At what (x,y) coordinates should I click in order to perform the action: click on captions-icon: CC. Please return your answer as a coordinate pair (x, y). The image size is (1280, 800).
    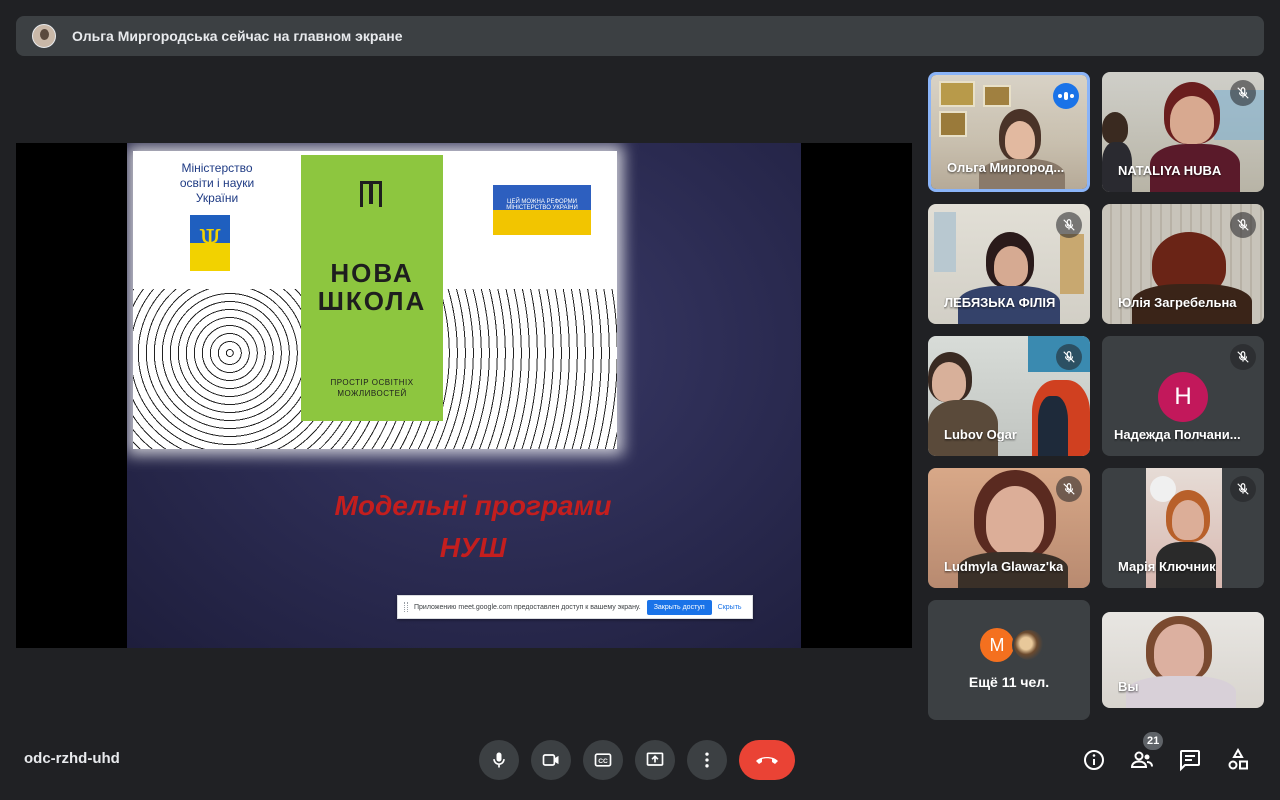
    Looking at the image, I should click on (603, 760).